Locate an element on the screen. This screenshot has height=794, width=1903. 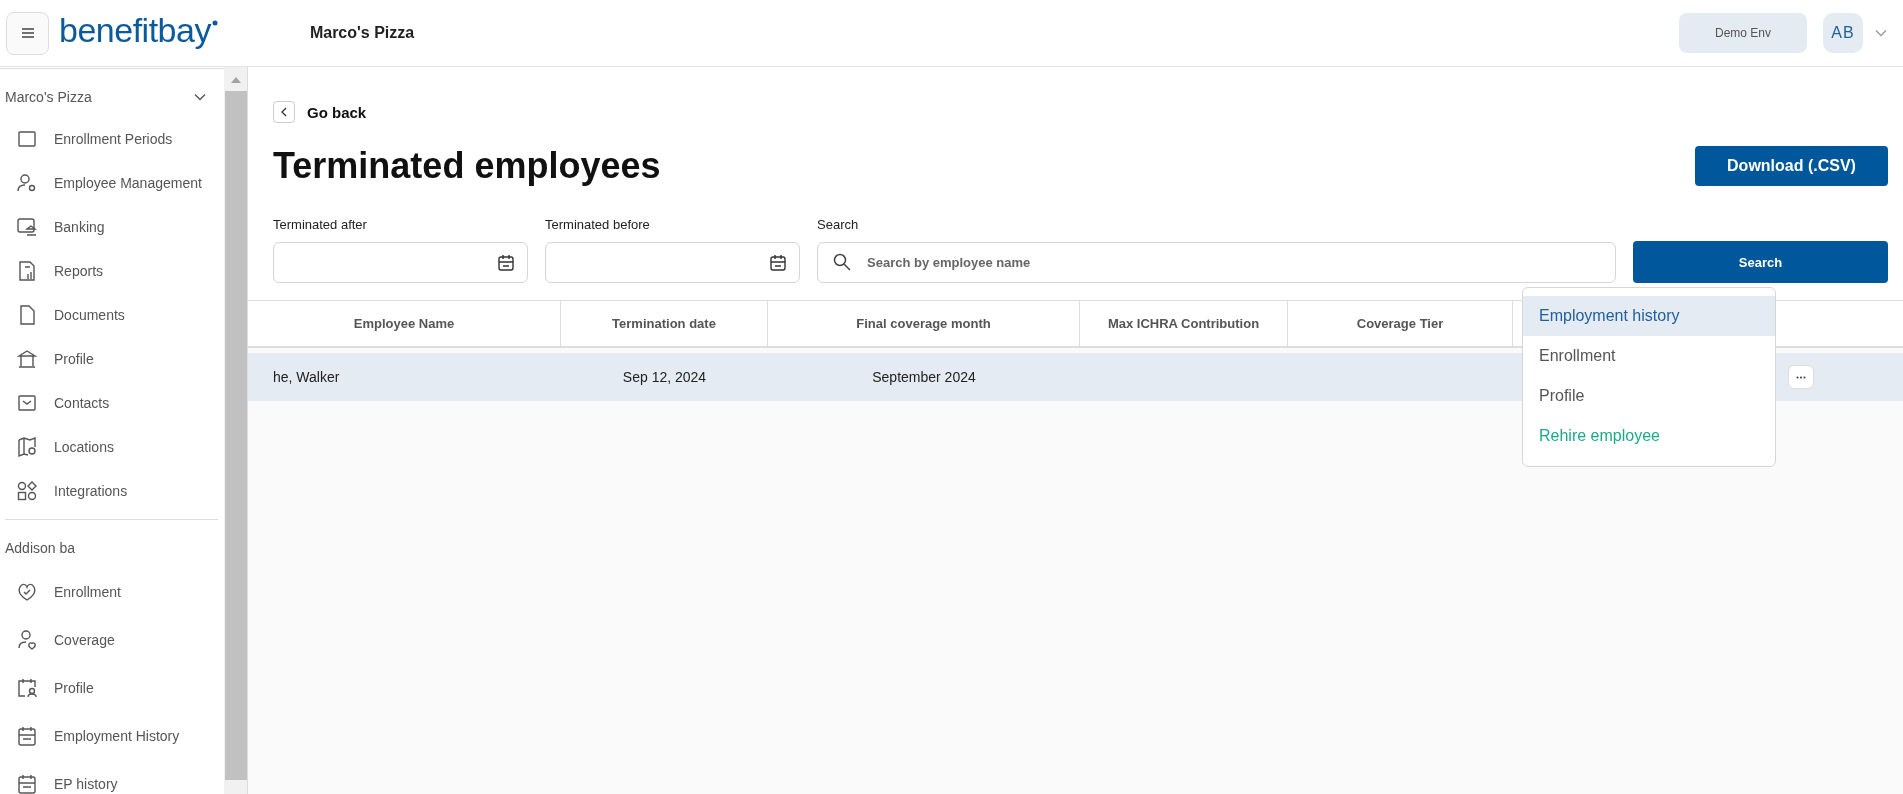
sidebar-item: Employee Management is located at coordinates (111, 183).